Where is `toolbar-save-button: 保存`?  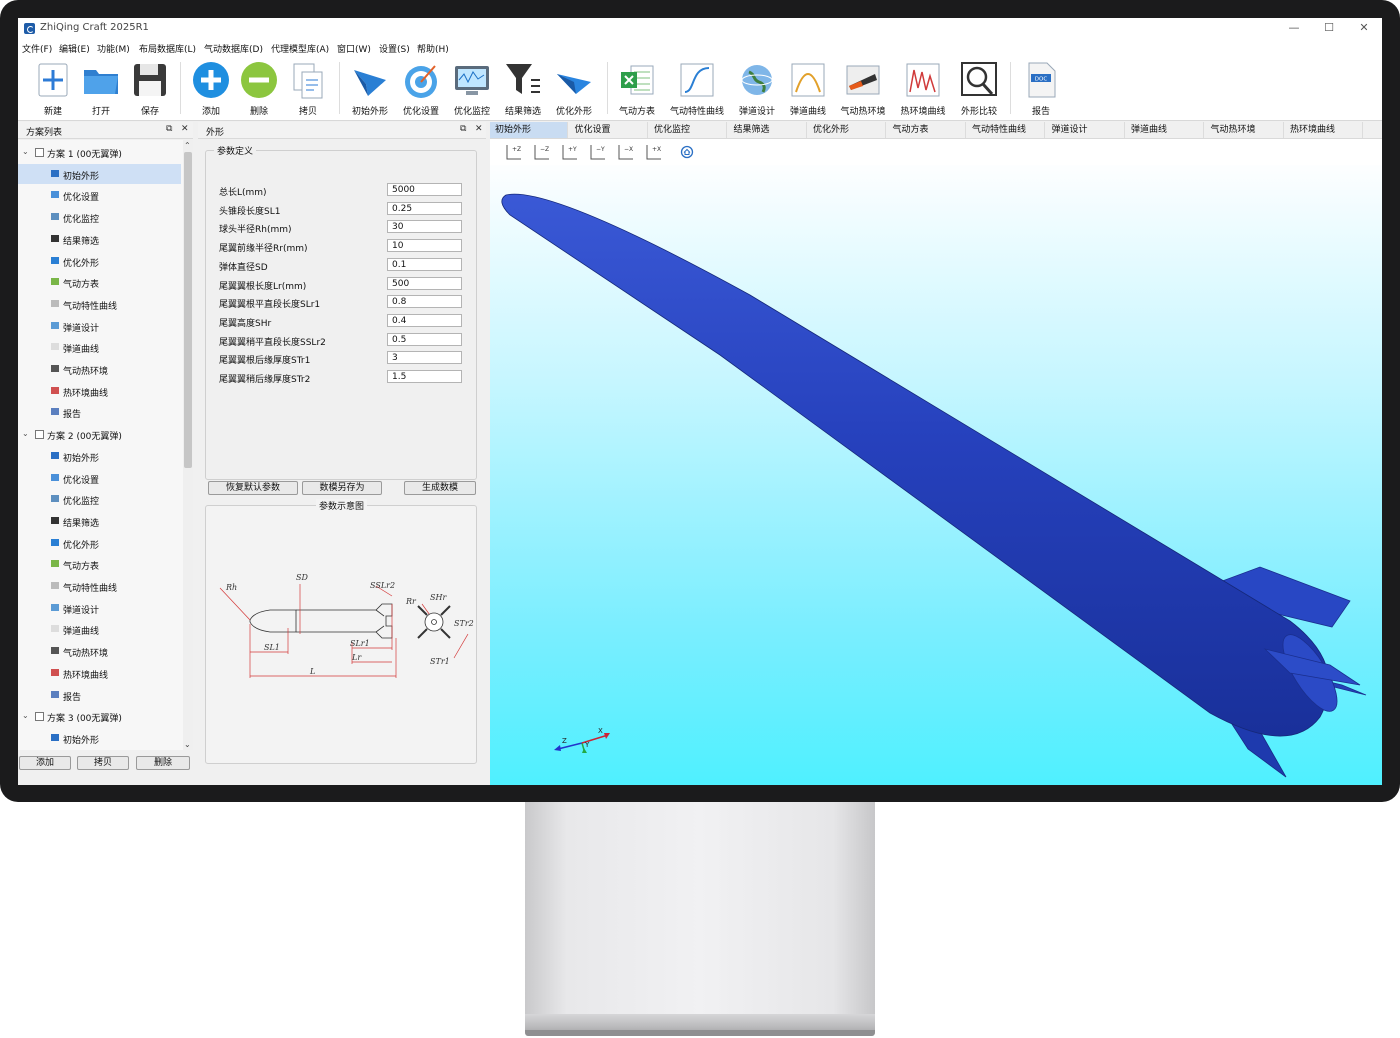
toolbar-save-button: 保存 is located at coordinates (150, 88).